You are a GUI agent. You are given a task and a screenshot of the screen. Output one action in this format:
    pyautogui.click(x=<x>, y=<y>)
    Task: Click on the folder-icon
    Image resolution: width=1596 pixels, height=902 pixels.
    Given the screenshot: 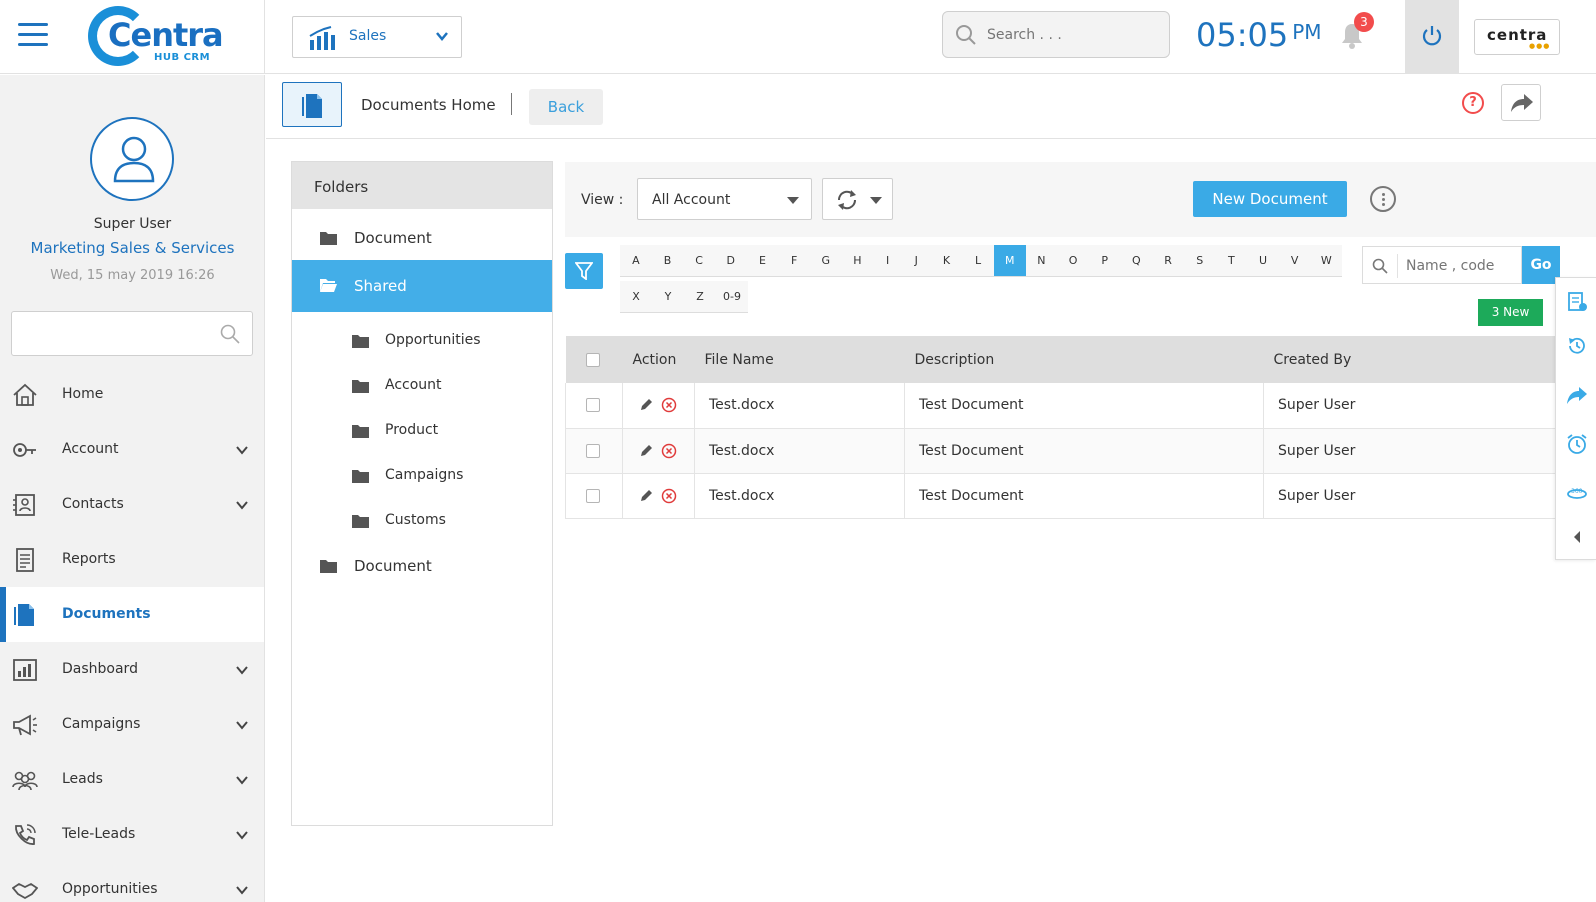 What is the action you would take?
    pyautogui.click(x=328, y=566)
    